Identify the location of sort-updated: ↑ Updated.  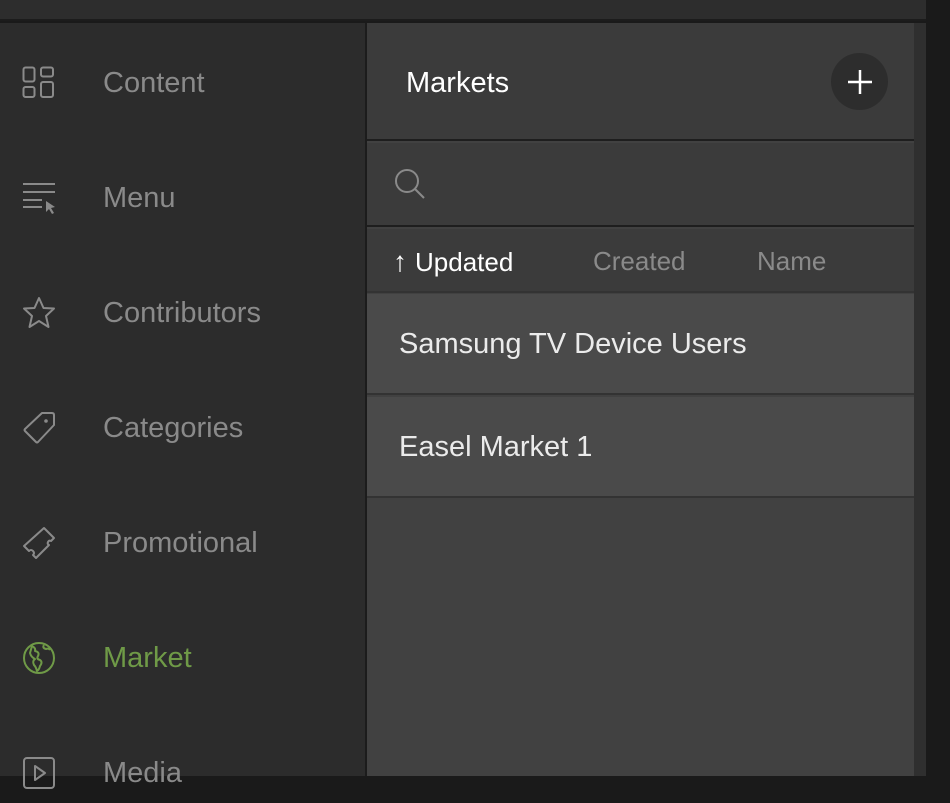
(453, 262).